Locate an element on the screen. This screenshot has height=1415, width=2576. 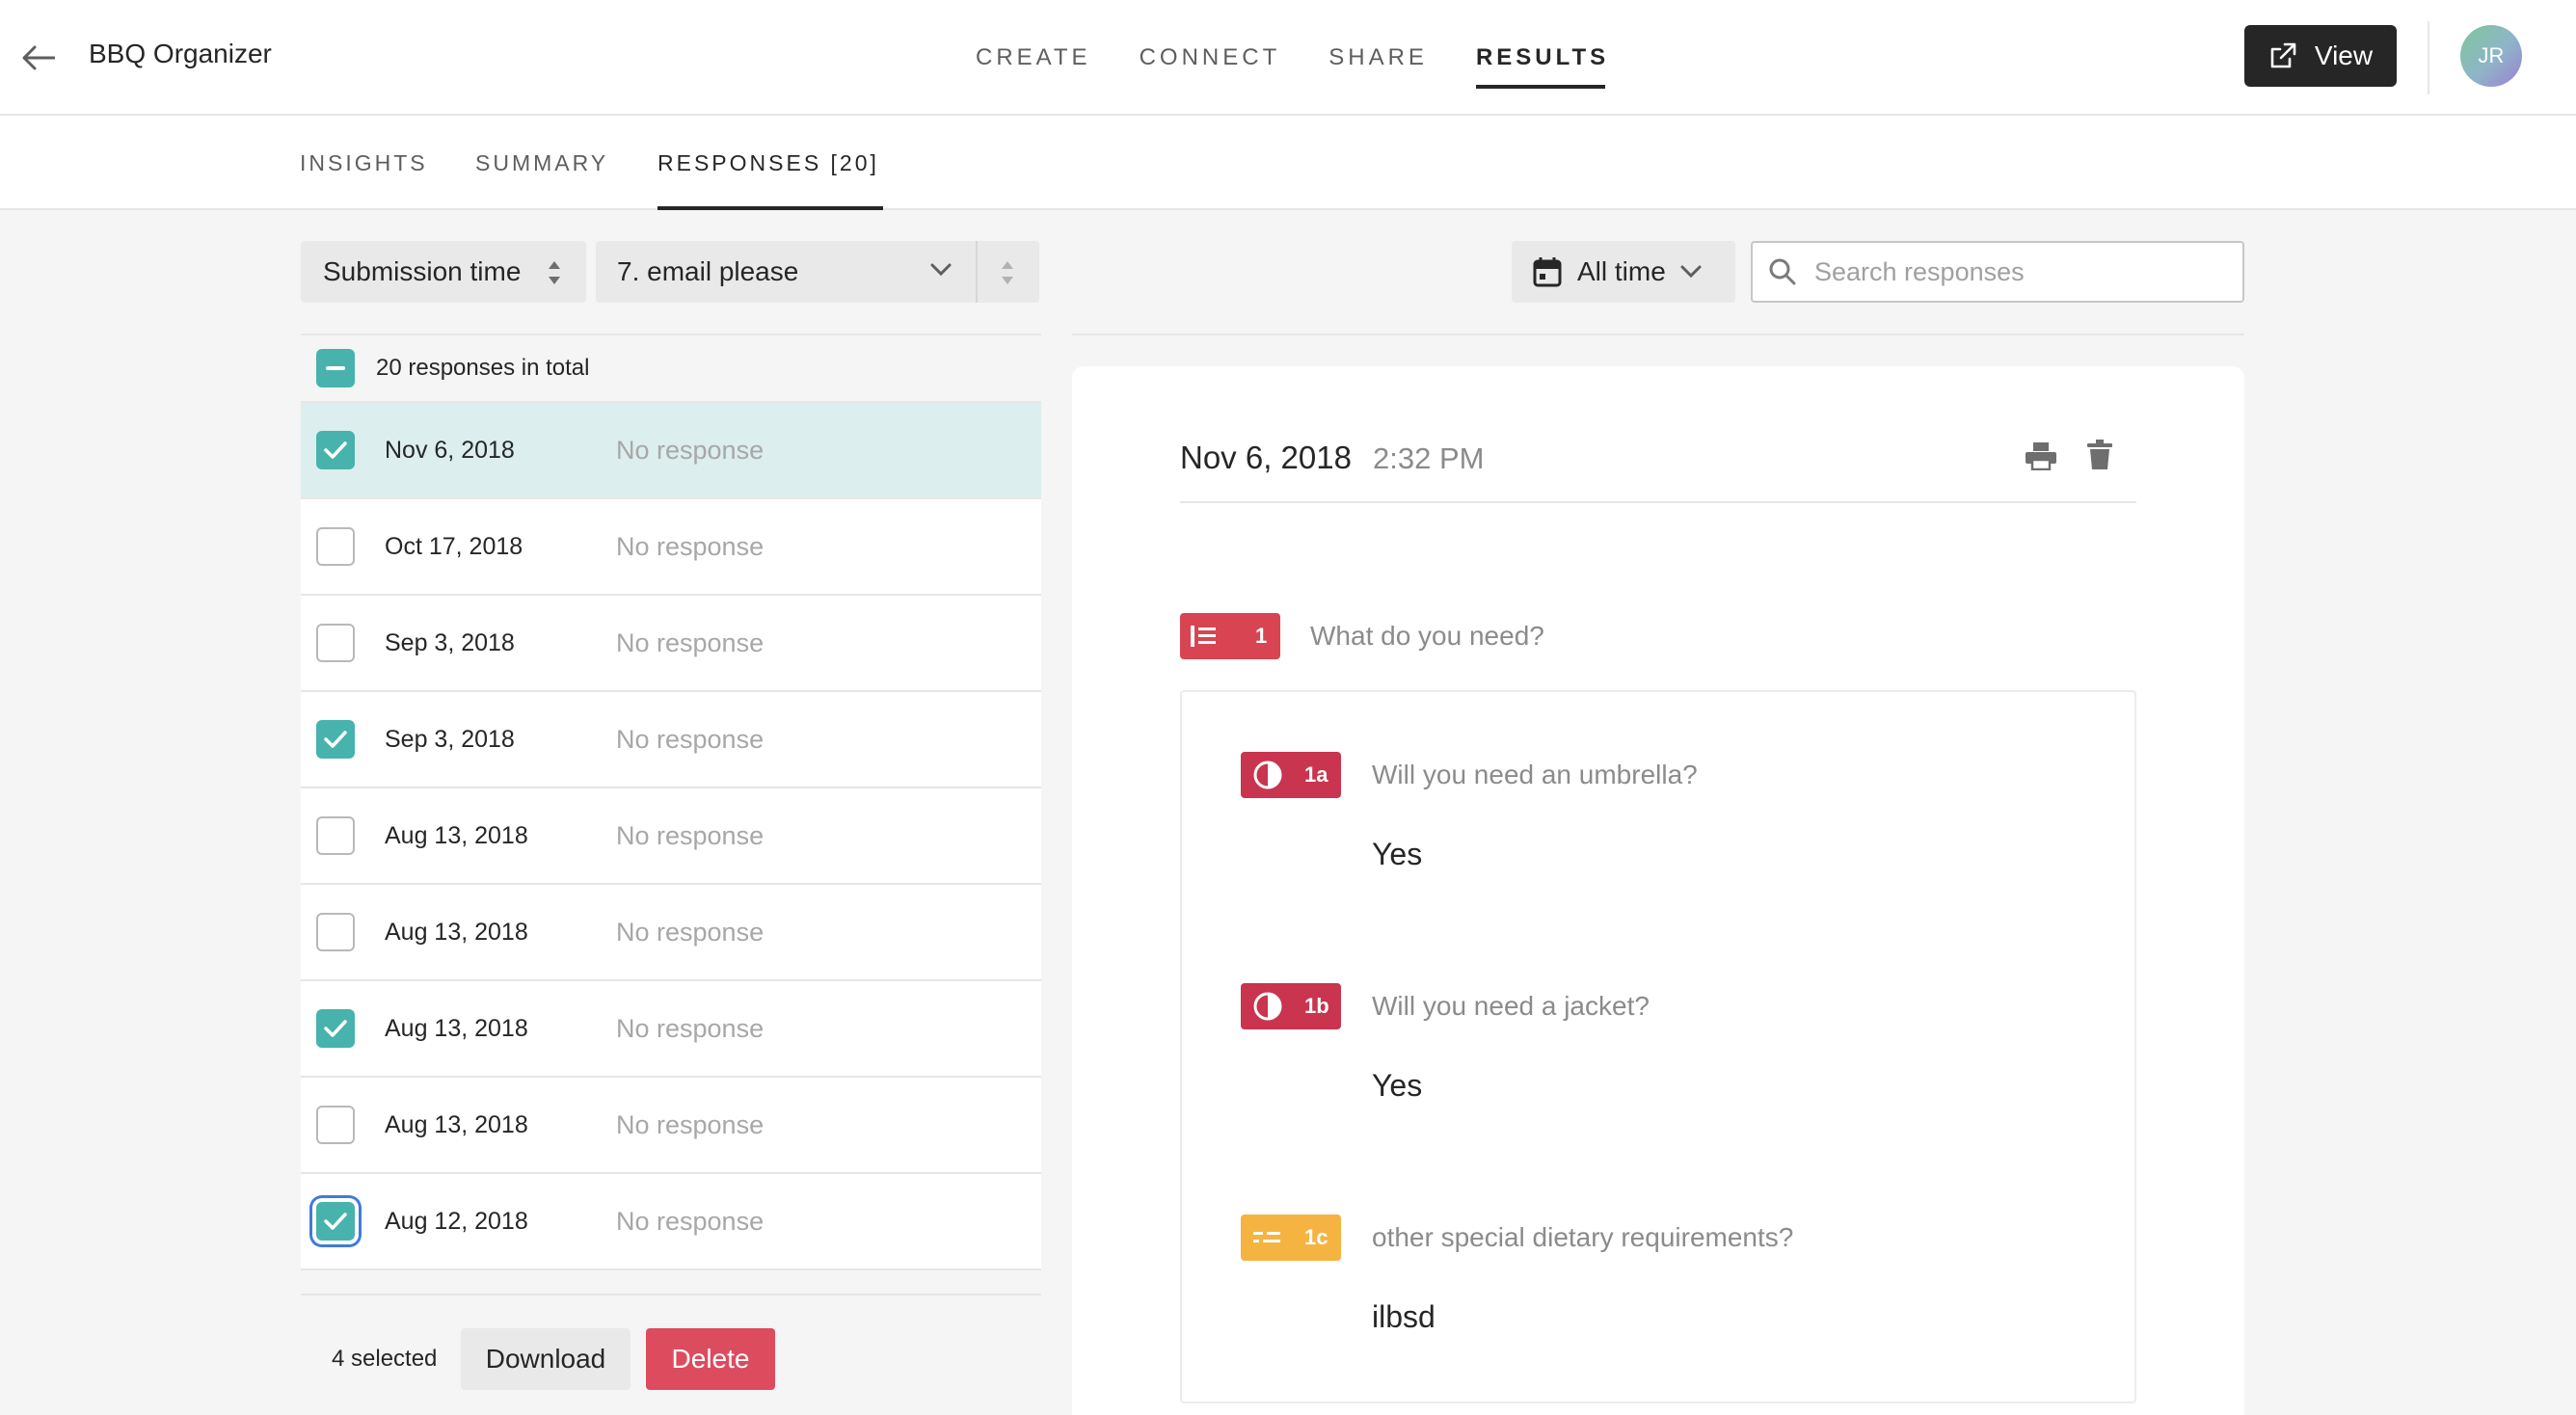
question-1a-badge: 1a is located at coordinates (1291, 775).